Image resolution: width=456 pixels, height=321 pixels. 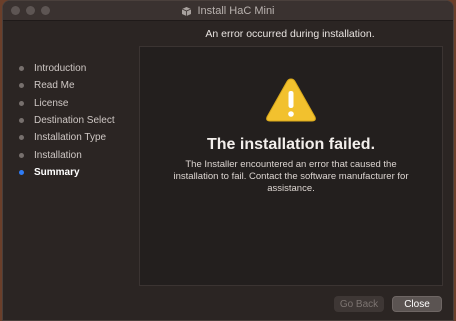 What do you see at coordinates (187, 11) in the screenshot?
I see `package-icon` at bounding box center [187, 11].